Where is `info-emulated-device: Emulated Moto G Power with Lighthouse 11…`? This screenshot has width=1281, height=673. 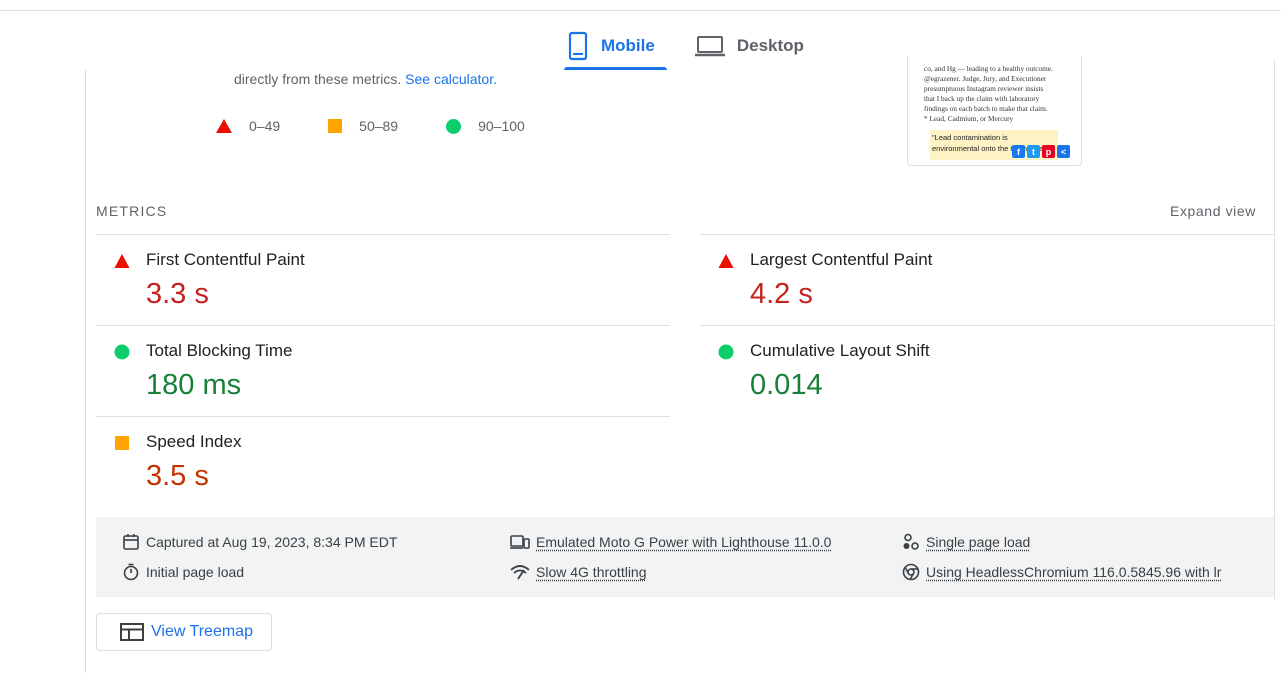 info-emulated-device: Emulated Moto G Power with Lighthouse 11… is located at coordinates (670, 542).